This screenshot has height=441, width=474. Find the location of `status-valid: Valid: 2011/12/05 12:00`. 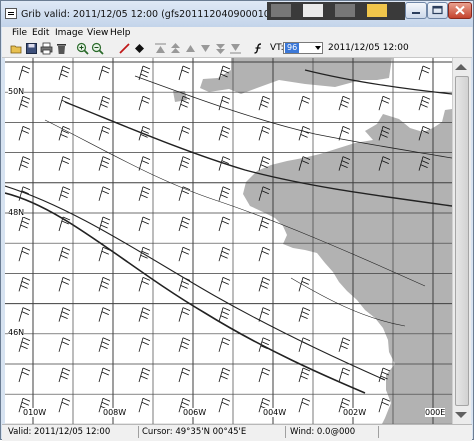

status-valid: Valid: 2011/12/05 12:00 is located at coordinates (59, 432).